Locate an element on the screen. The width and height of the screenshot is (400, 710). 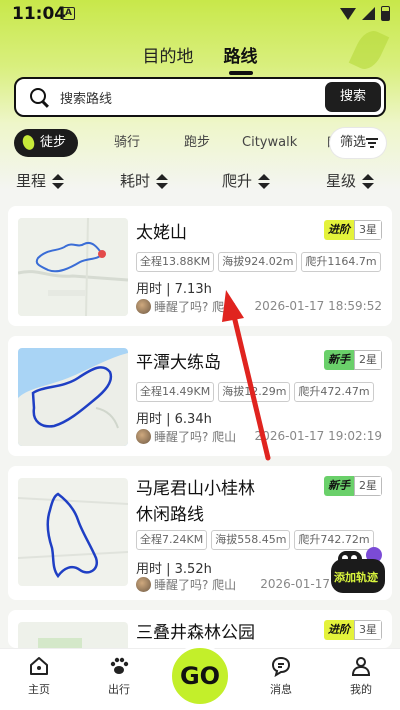
category-citywalk: Citywalk is located at coordinates (269, 143).